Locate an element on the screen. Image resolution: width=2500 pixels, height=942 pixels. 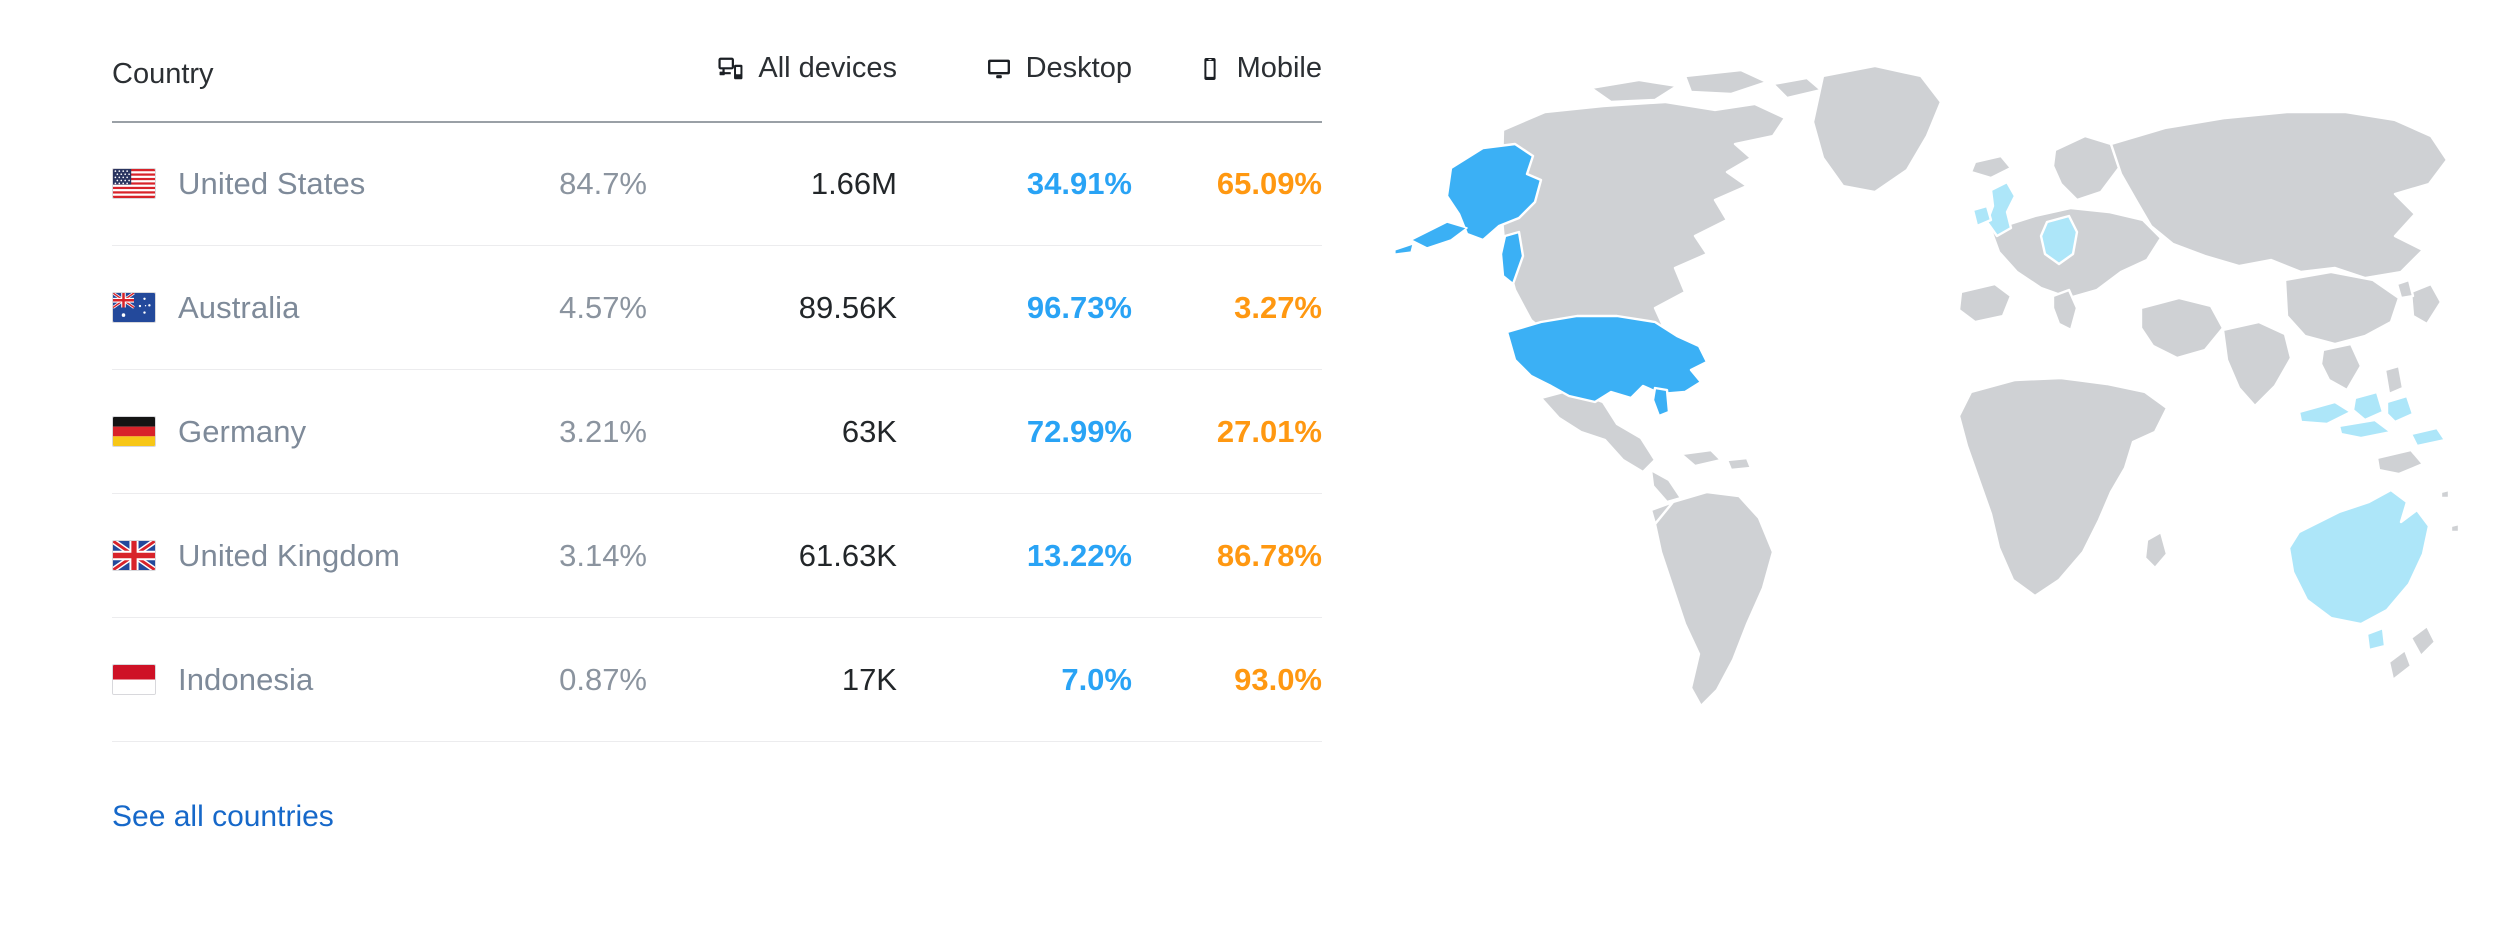
flag-us-icon is located at coordinates (134, 184).